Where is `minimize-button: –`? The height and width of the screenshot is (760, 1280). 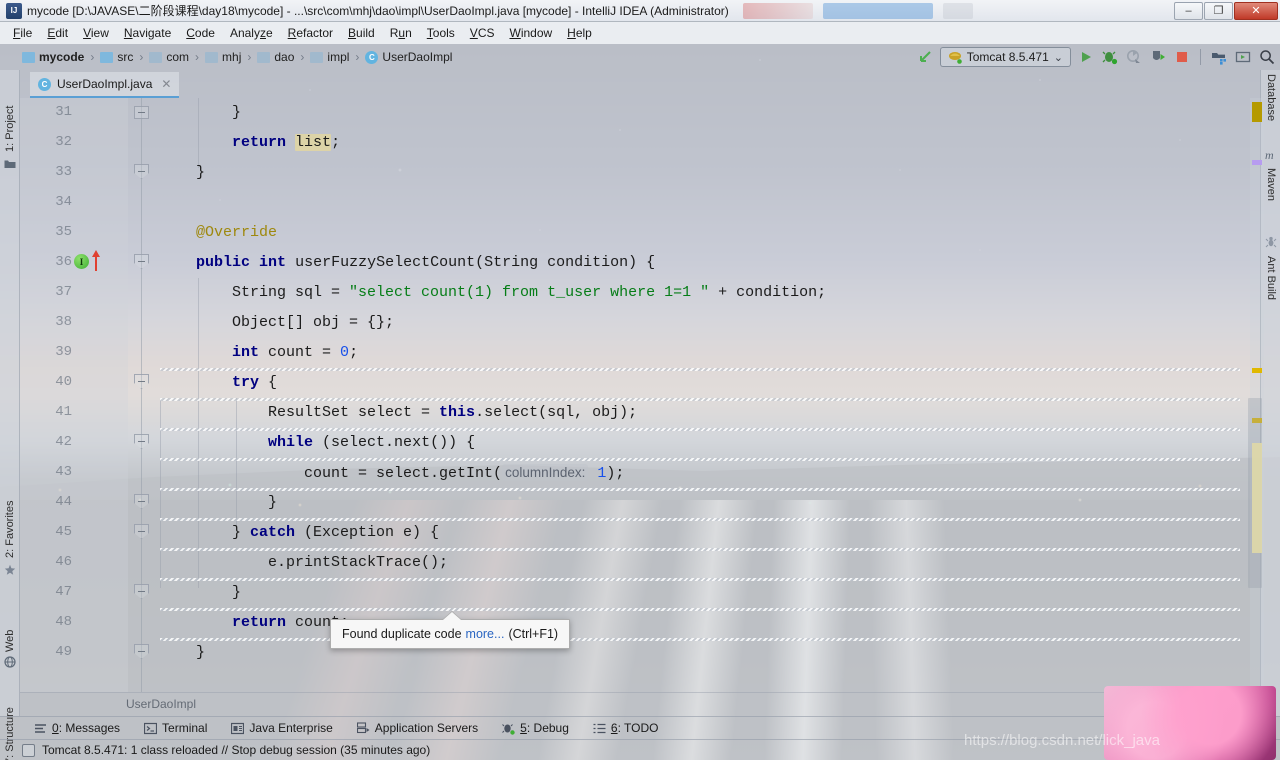 minimize-button: – is located at coordinates (1188, 10).